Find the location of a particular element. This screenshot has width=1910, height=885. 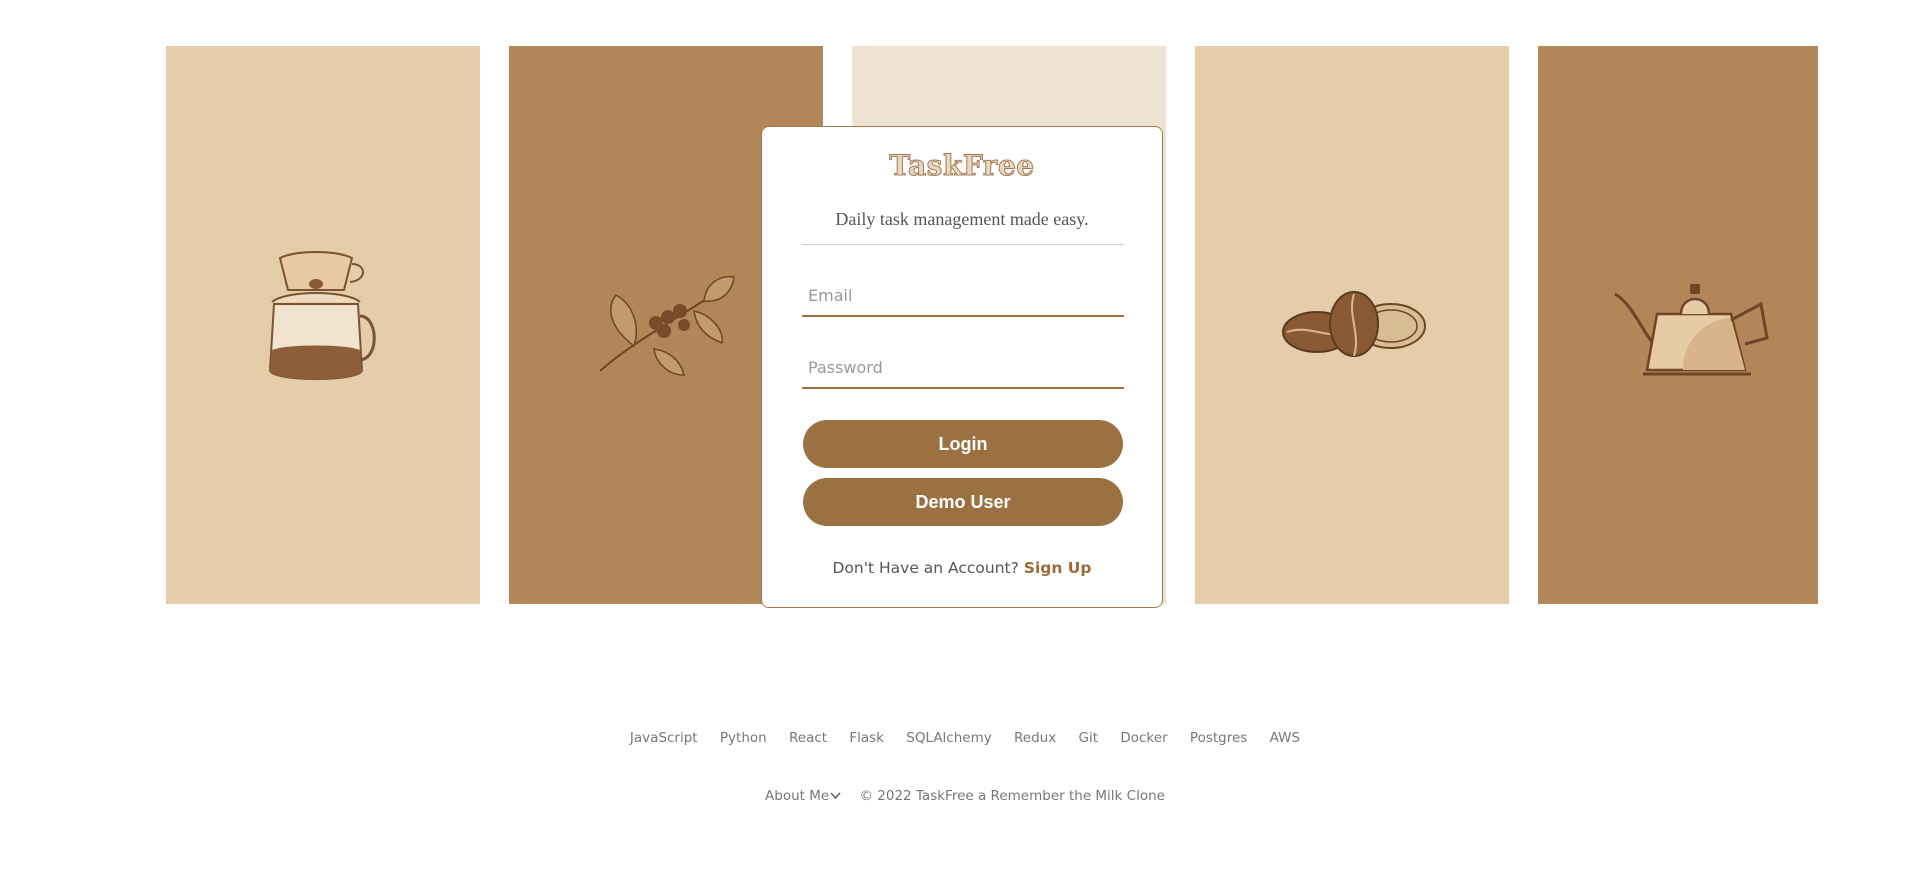

login-button: Login is located at coordinates (963, 444).